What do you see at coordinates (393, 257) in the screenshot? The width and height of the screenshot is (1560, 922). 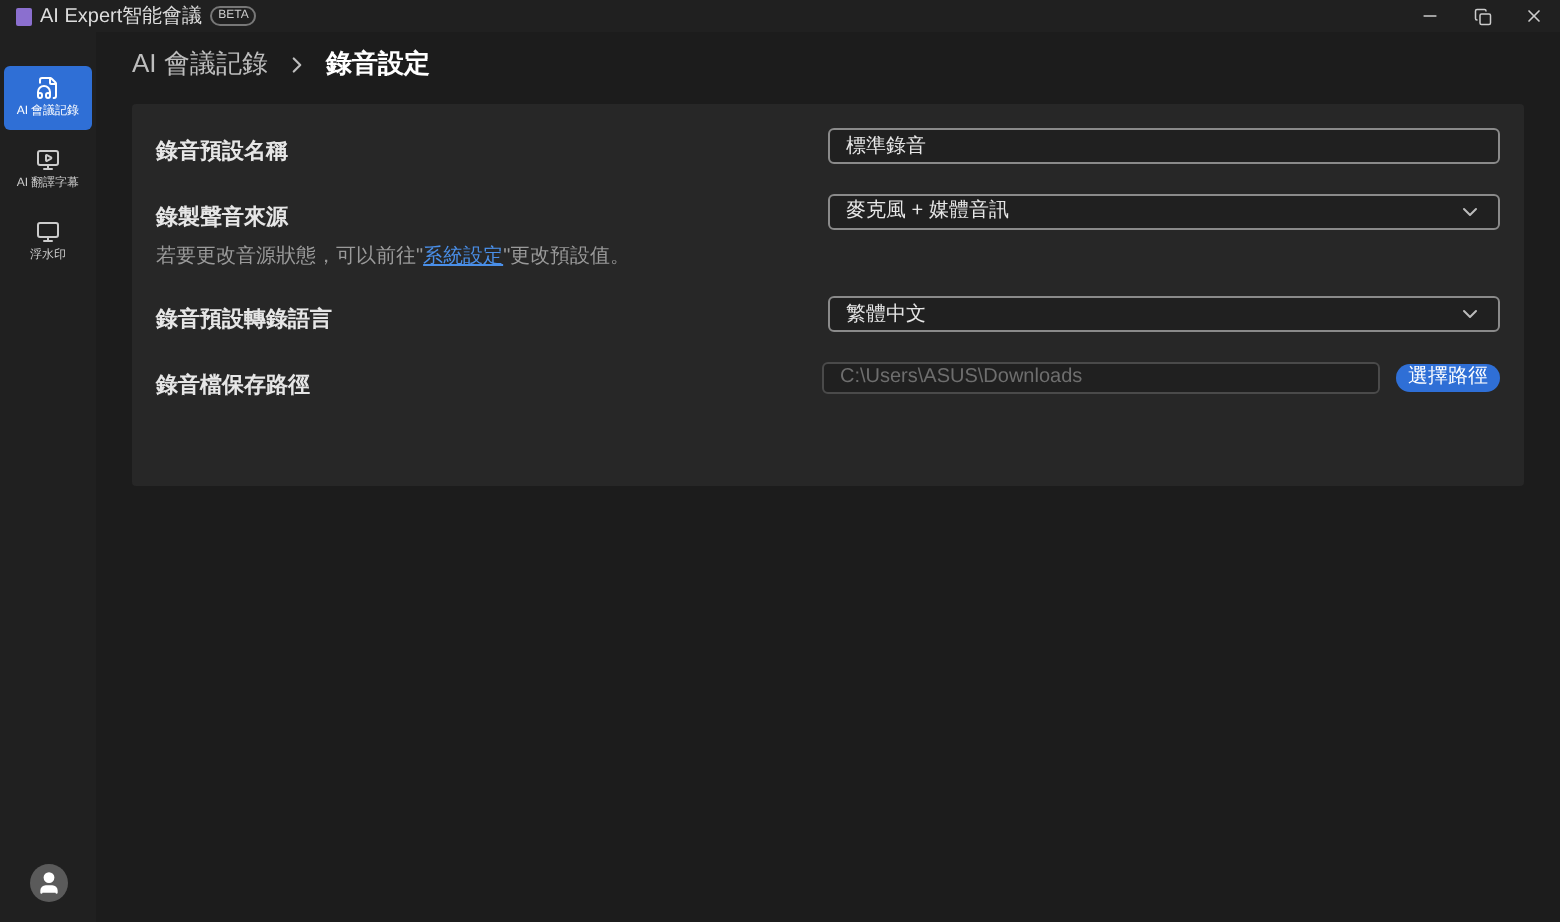 I see `hint-text: 若要更改音源狀態，可以前往"系統設定"更改預設值。` at bounding box center [393, 257].